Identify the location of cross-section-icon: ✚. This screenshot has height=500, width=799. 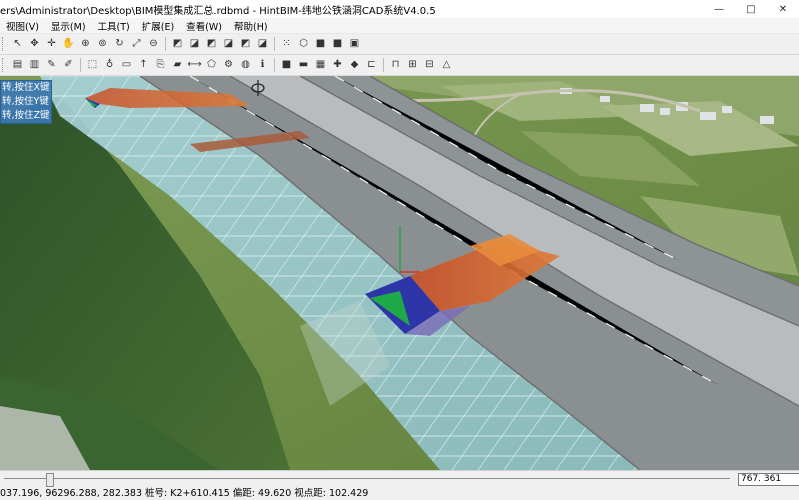
(338, 65).